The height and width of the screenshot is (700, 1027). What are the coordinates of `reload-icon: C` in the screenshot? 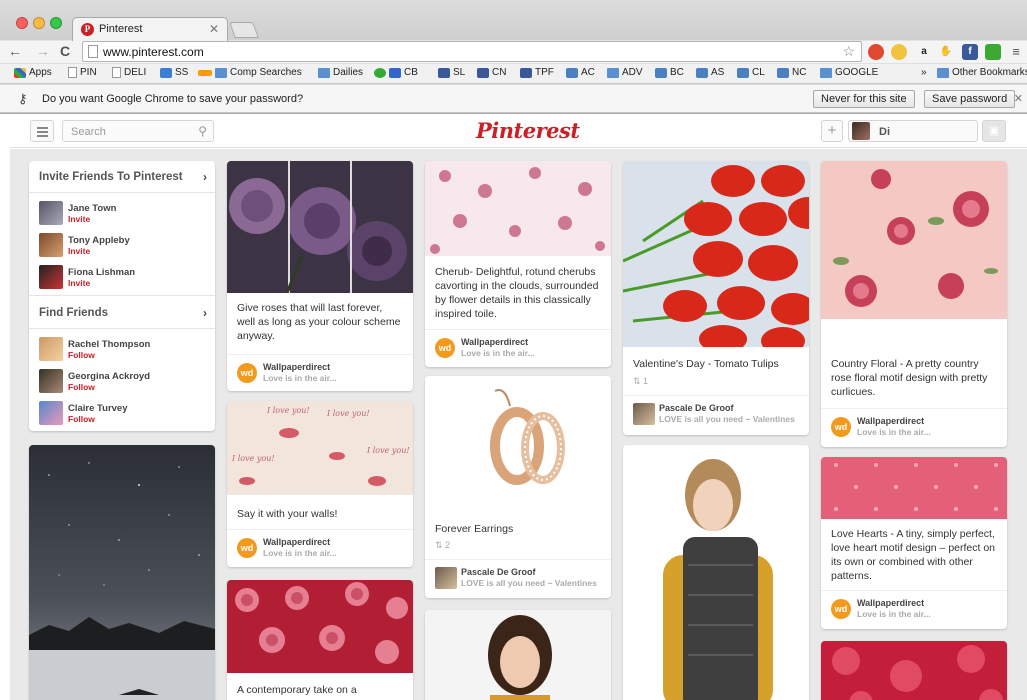 It's located at (65, 51).